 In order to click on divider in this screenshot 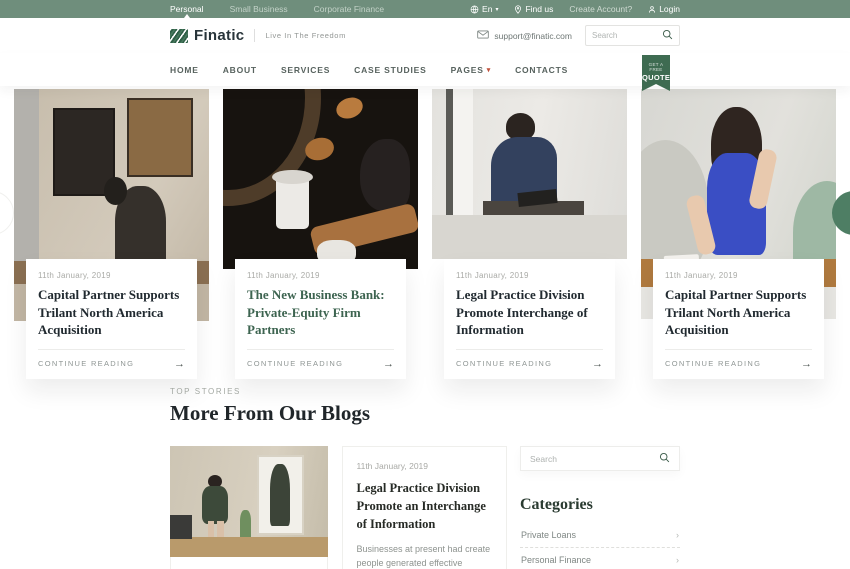, I will do `click(255, 35)`.